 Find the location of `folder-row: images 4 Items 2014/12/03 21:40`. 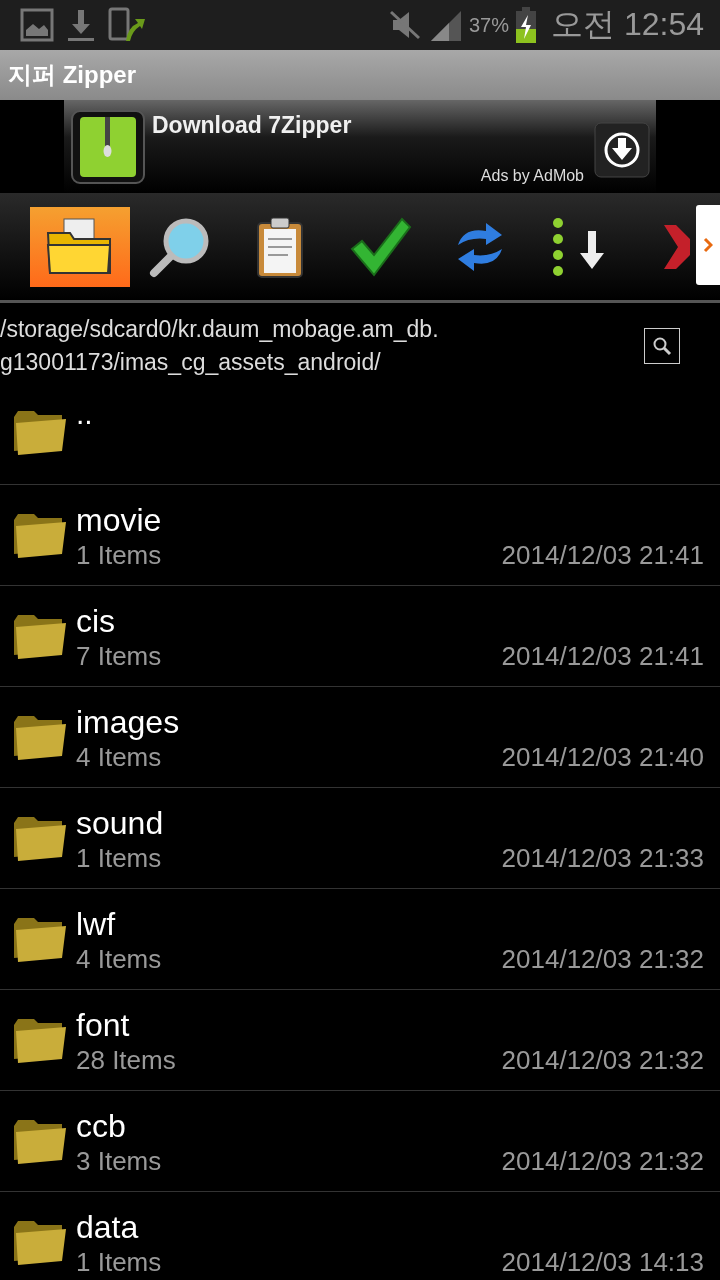

folder-row: images 4 Items 2014/12/03 21:40 is located at coordinates (360, 737).